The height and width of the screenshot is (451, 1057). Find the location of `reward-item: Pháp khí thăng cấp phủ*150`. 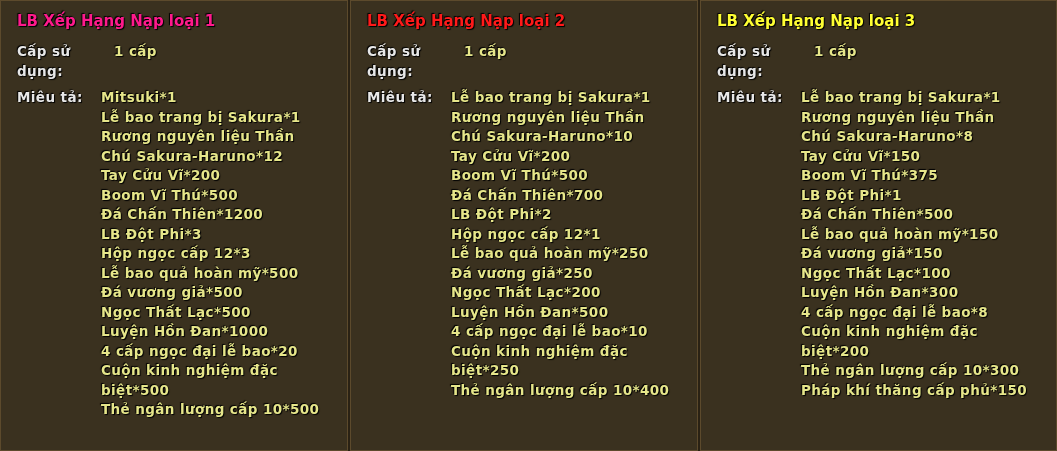

reward-item: Pháp khí thăng cấp phủ*150 is located at coordinates (915, 390).